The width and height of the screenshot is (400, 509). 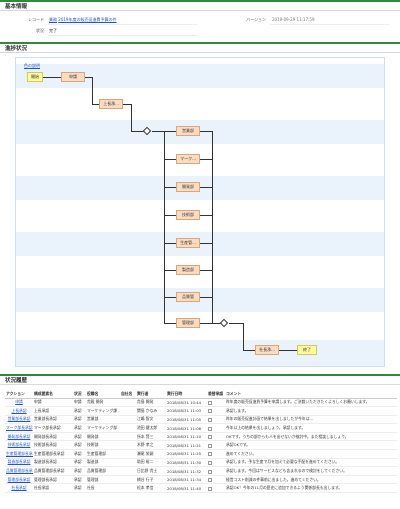 I want to click on role-cell: 貴殿 開発, so click(x=103, y=403).